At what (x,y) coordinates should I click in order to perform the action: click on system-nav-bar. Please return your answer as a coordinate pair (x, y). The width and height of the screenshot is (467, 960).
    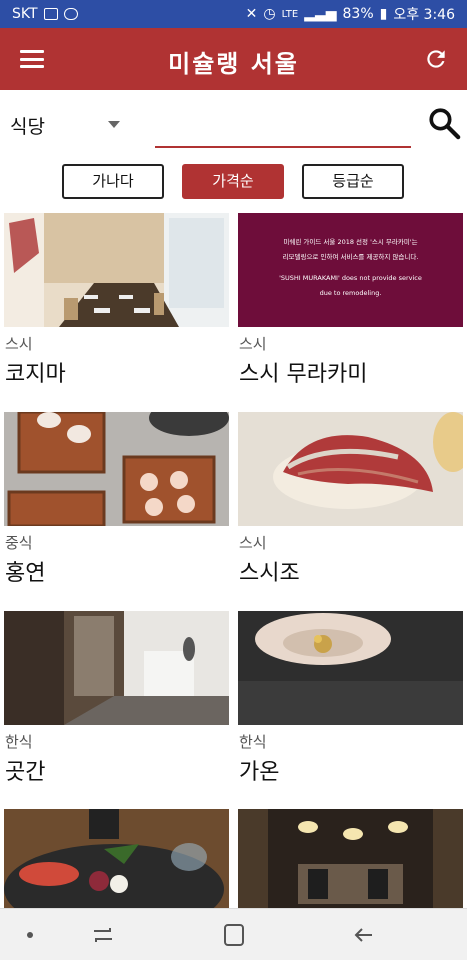
    Looking at the image, I should click on (233, 934).